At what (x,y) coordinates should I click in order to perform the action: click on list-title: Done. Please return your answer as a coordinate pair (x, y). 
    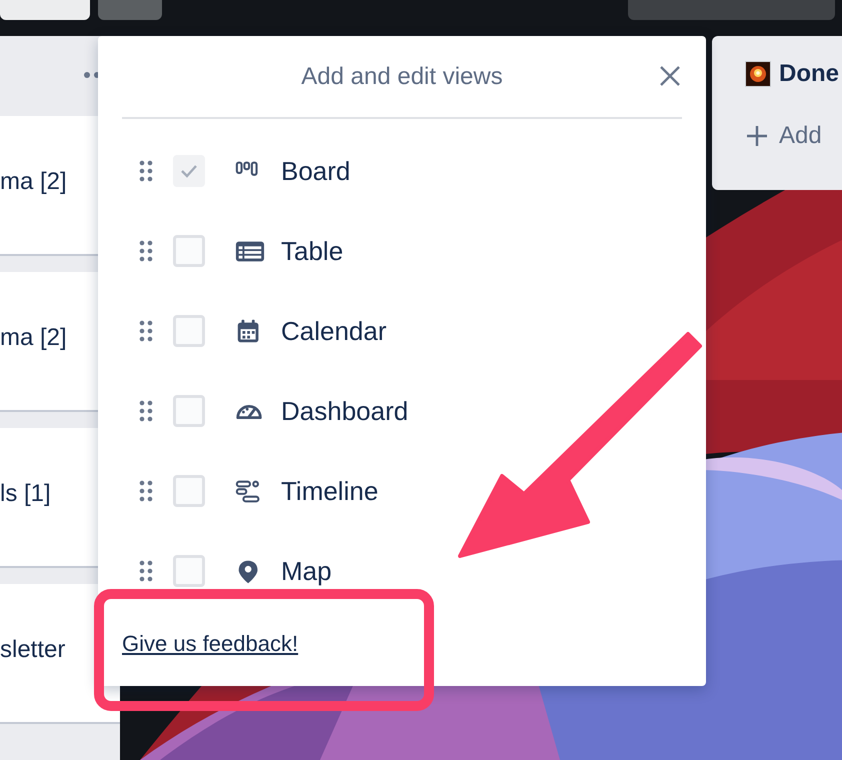
    Looking at the image, I should click on (809, 74).